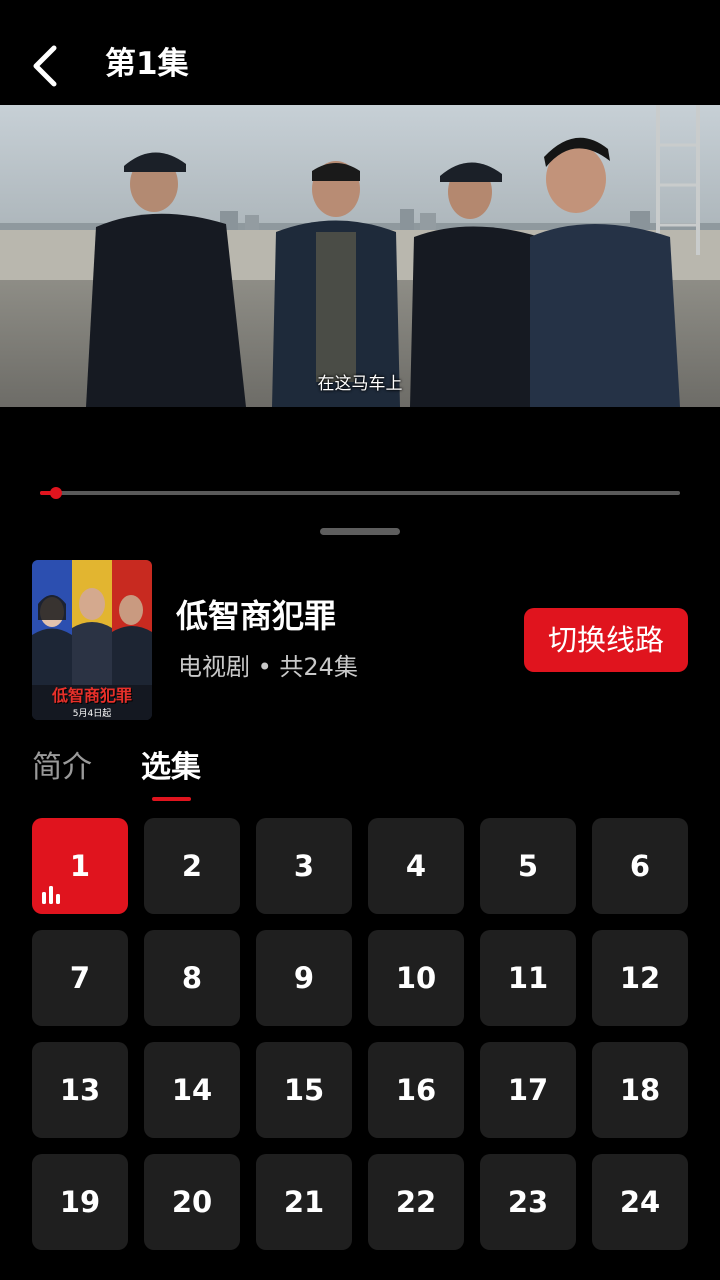  I want to click on episode-button: 24, so click(640, 1202).